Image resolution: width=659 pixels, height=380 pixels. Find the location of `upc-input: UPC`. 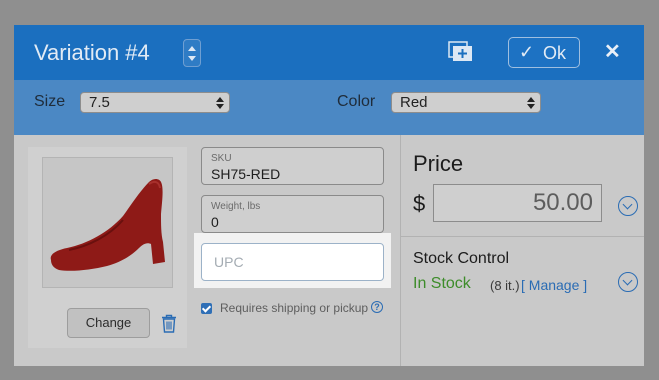

upc-input: UPC is located at coordinates (292, 262).